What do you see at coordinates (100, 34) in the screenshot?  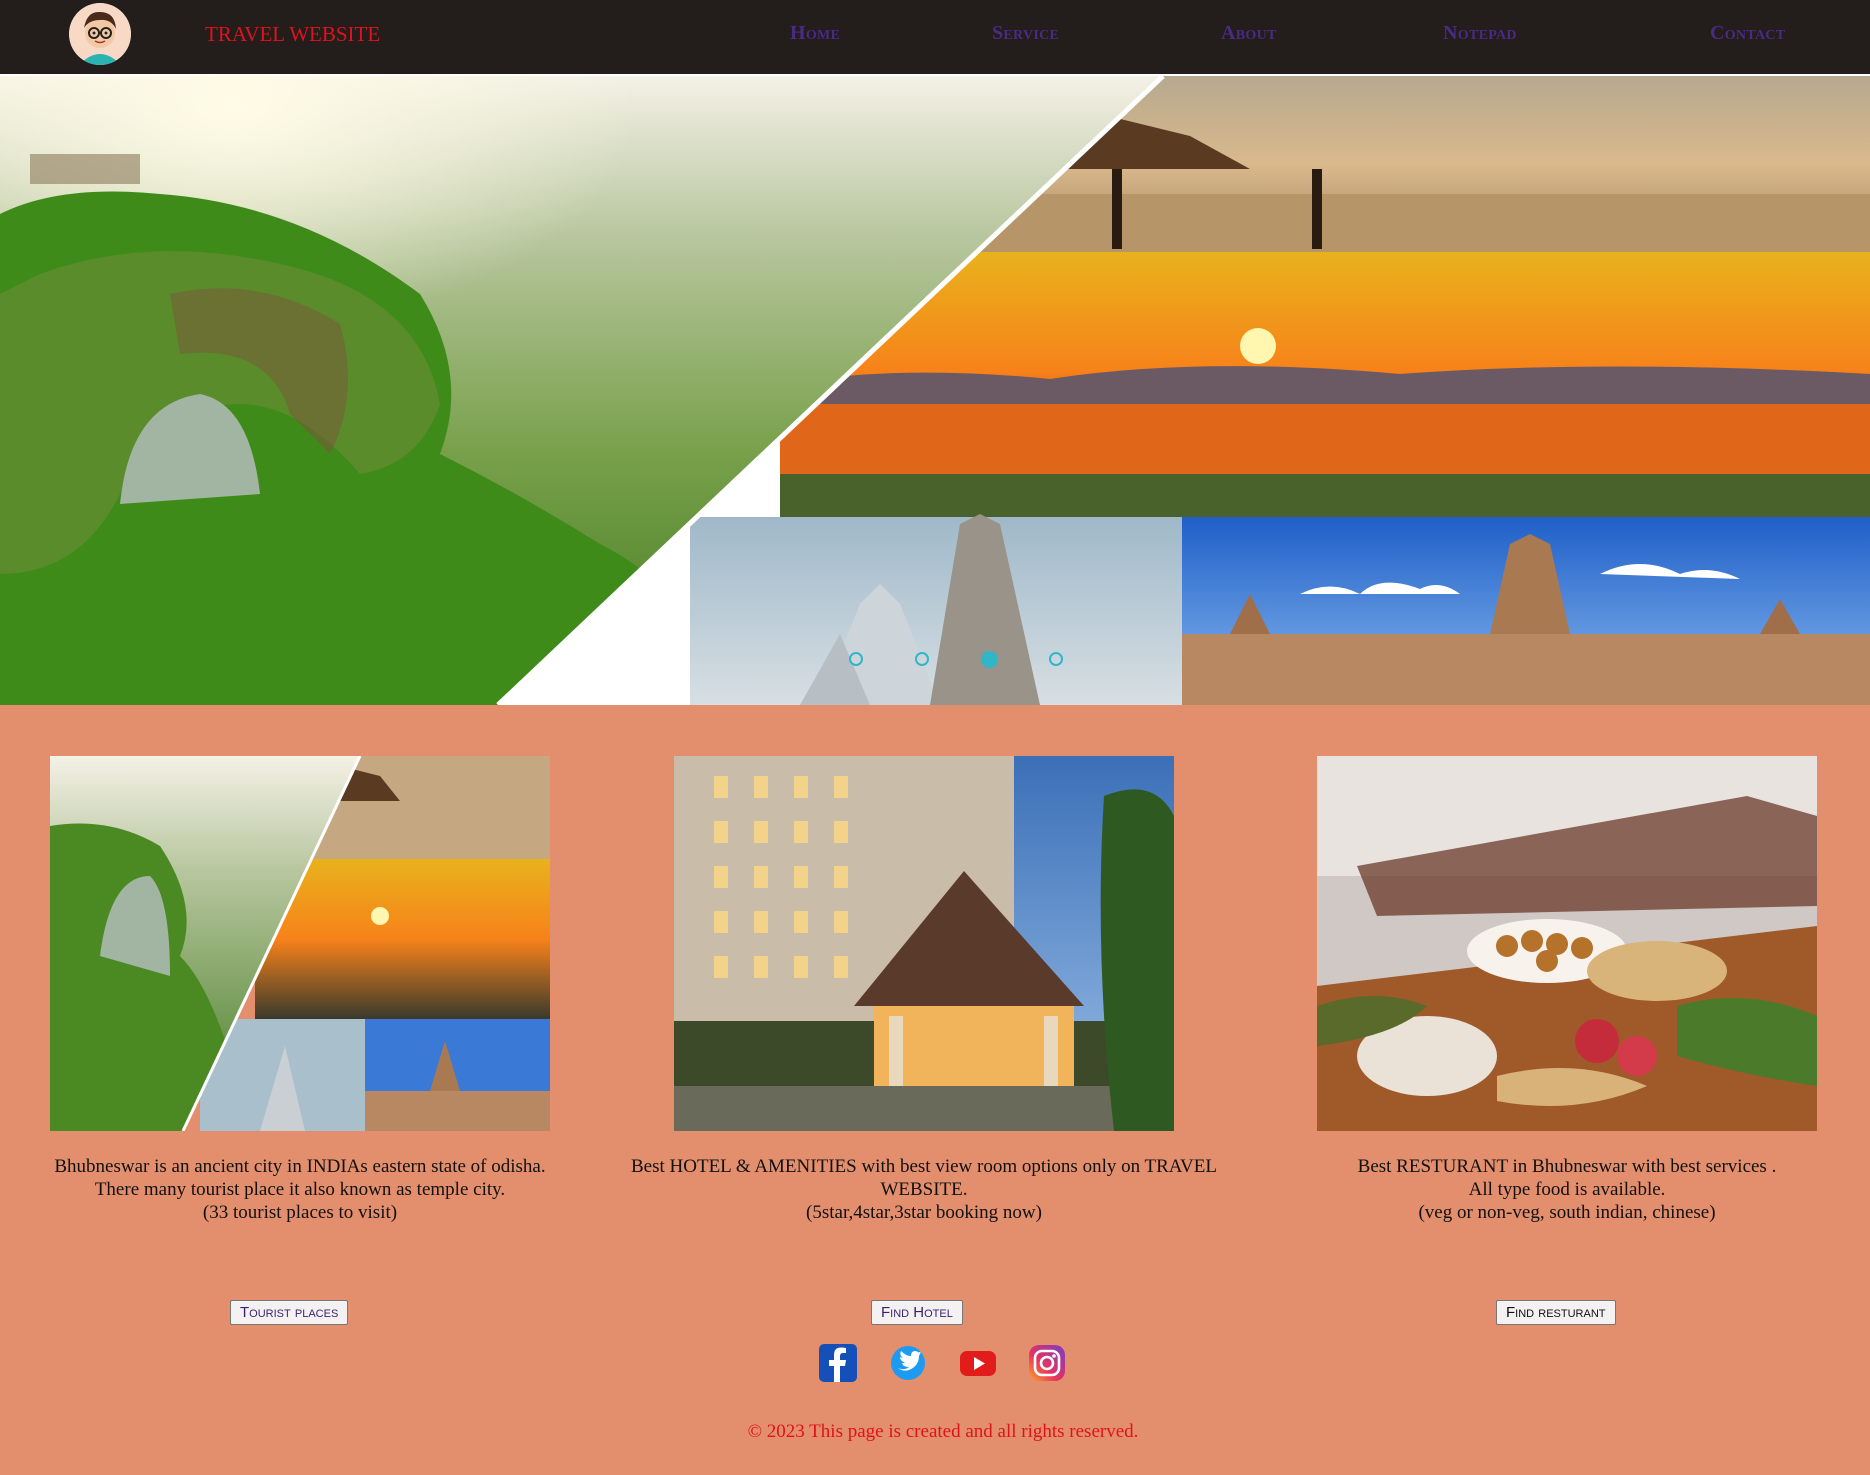 I see `avatar-logo` at bounding box center [100, 34].